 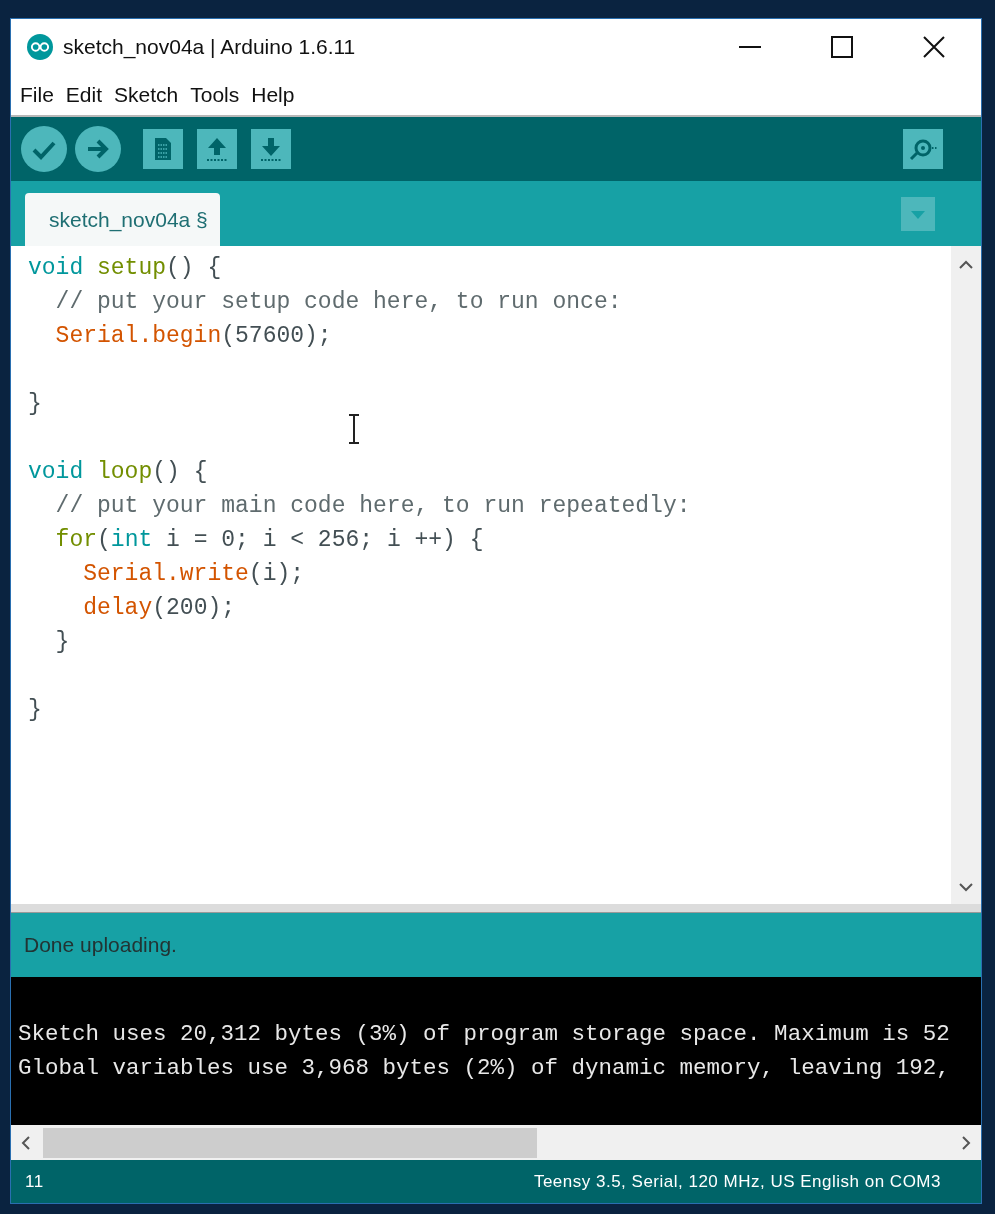 I want to click on menu-item: Edit, so click(x=84, y=95).